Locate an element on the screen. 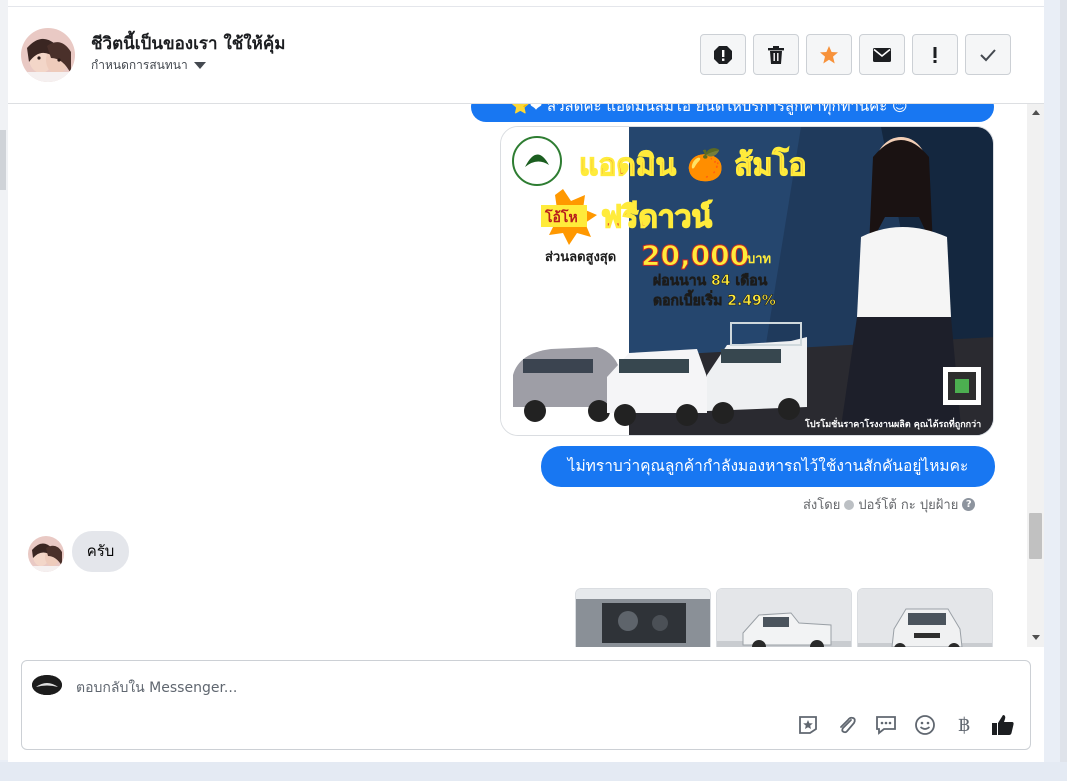 The image size is (1067, 781). sent-by-info: ส่งโดย ปอร์โต้ กะ ปุยฝ้าย ? is located at coordinates (889, 504).